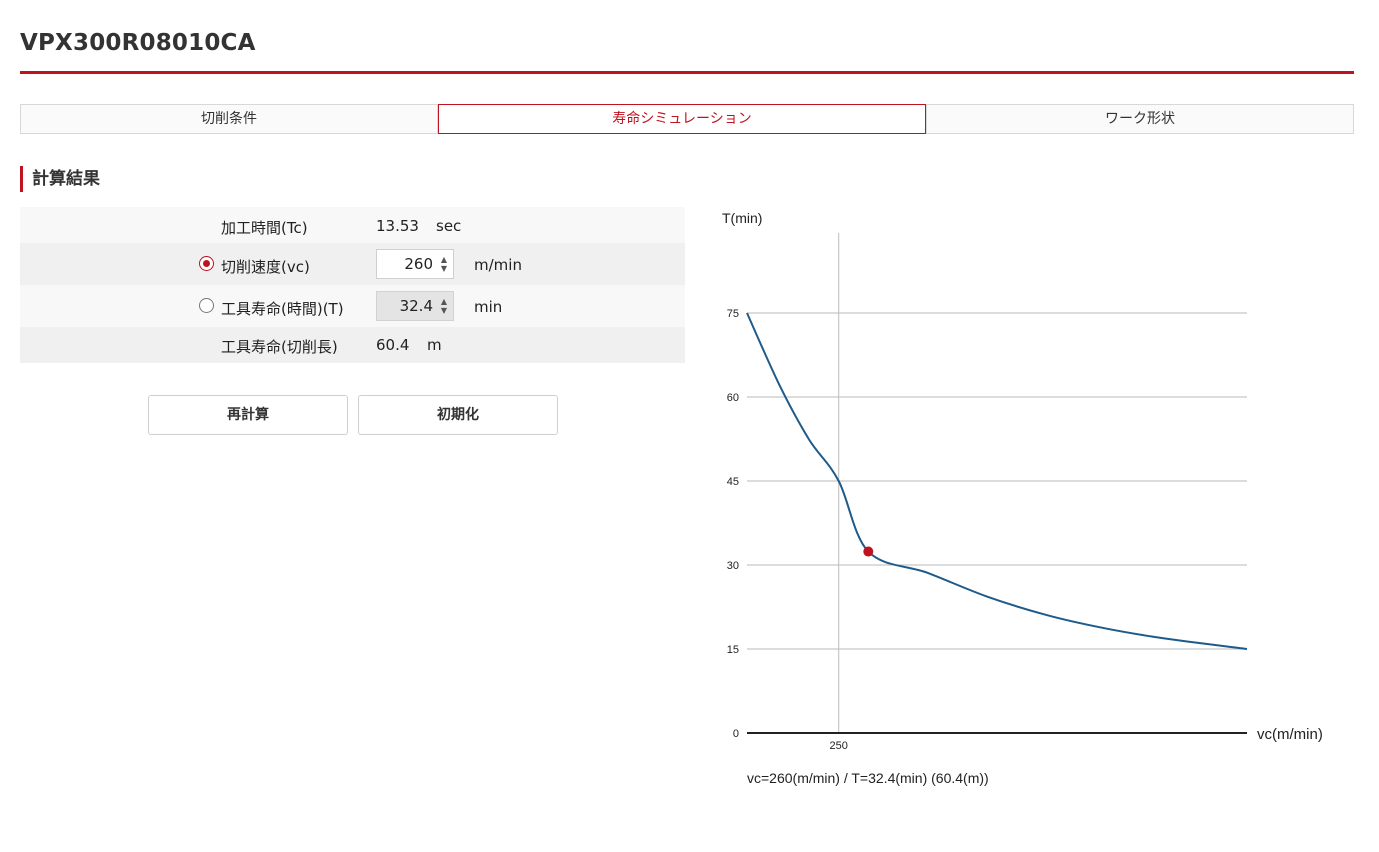 The height and width of the screenshot is (852, 1379). What do you see at coordinates (265, 267) in the screenshot?
I see `cutting-speed-label: 切削速度(vc)` at bounding box center [265, 267].